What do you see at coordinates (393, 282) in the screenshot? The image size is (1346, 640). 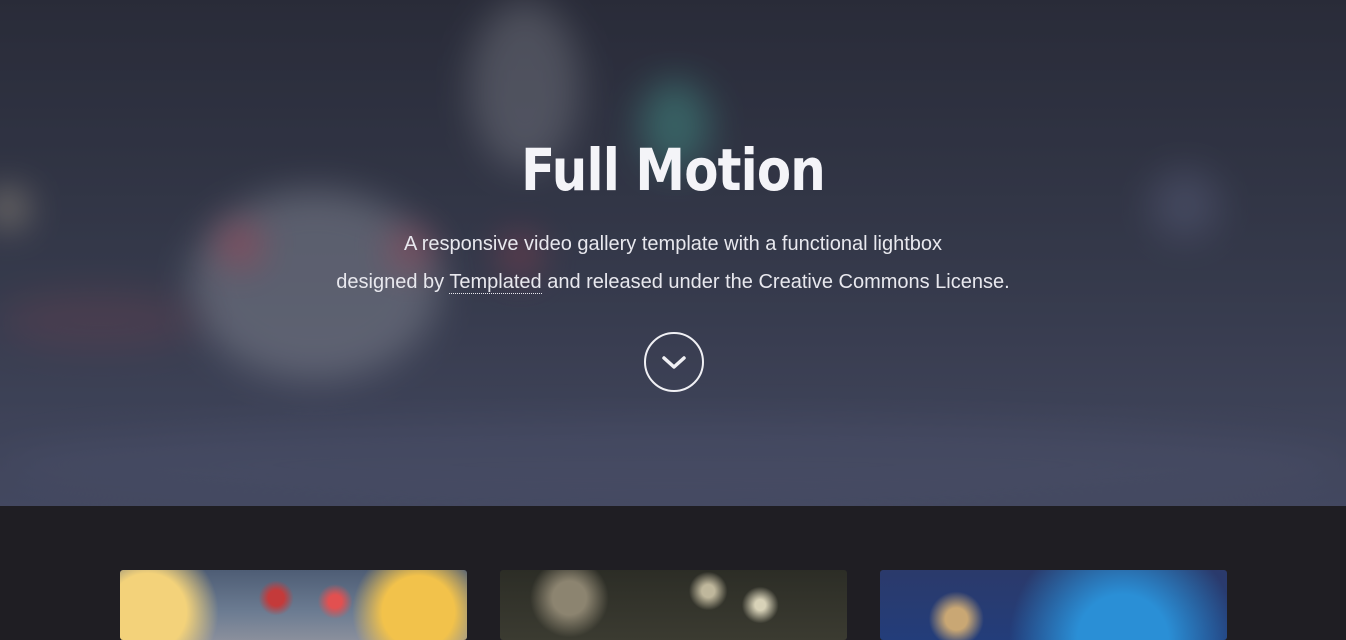 I see `description-line-2-prefix: designed by` at bounding box center [393, 282].